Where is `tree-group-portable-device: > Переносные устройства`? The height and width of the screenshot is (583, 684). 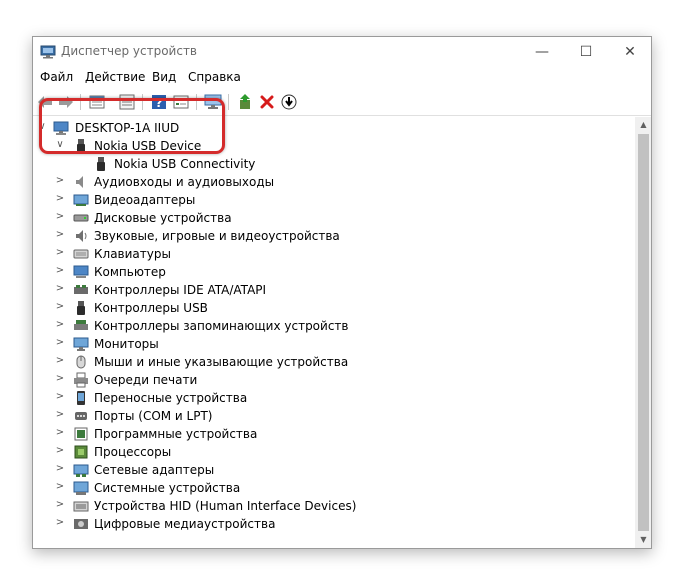
tree-group-portable-device: > Переносные устройства is located at coordinates (333, 398).